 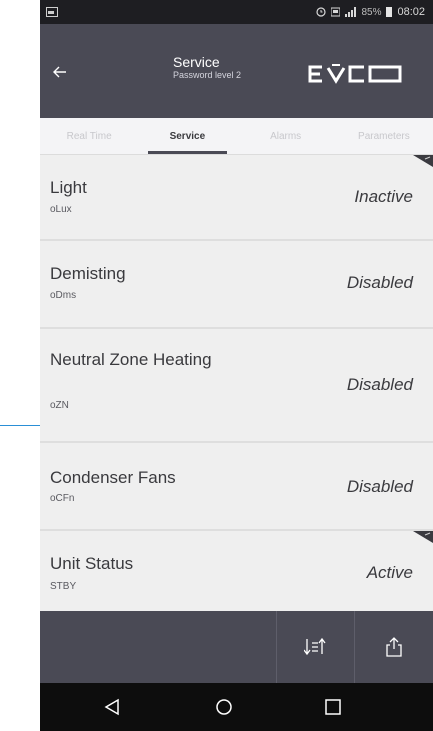 I want to click on tab-parameters: Parameters, so click(x=384, y=136).